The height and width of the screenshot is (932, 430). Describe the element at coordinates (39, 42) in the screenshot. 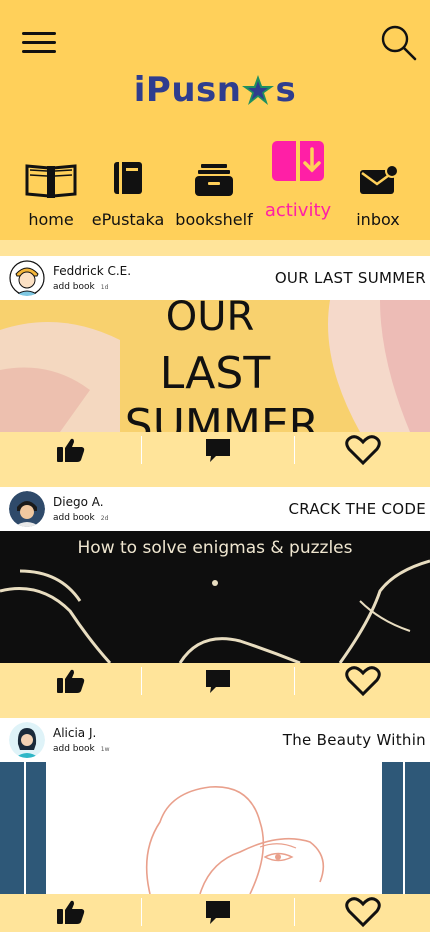

I see `hamburger-icon` at that location.